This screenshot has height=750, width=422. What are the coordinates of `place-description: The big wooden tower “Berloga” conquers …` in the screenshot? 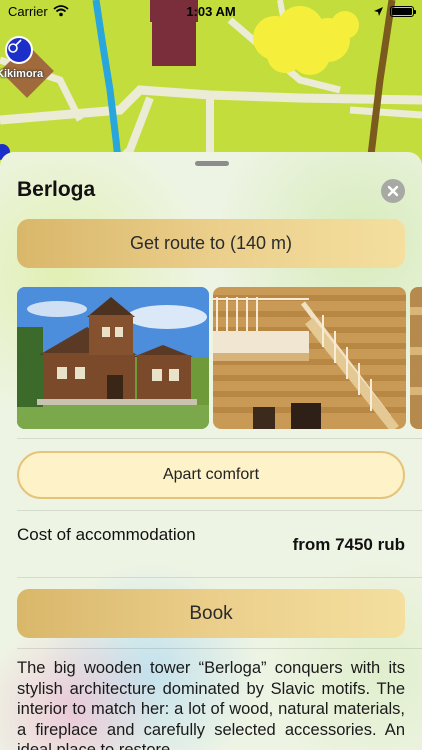 It's located at (211, 704).